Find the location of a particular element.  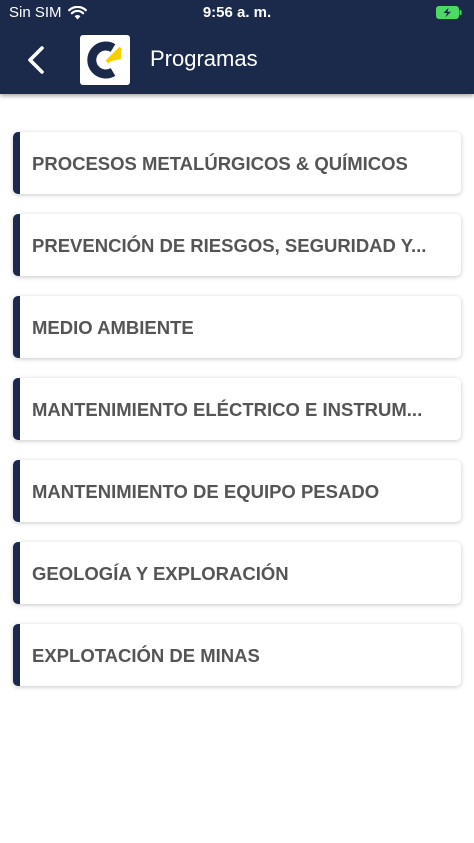

program-item-explotacion-minas: EXPLOTACIÓN DE MINAS is located at coordinates (237, 655).